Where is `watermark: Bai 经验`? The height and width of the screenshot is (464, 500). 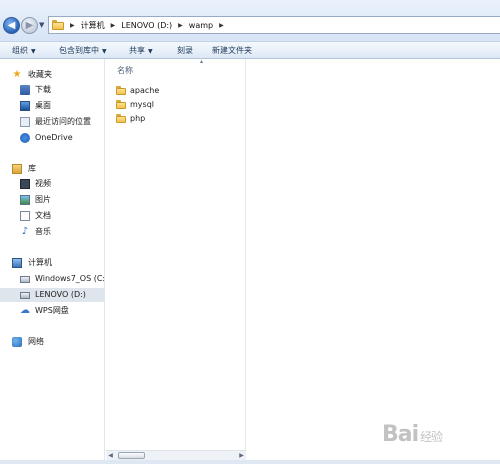 watermark: Bai 经验 is located at coordinates (438, 435).